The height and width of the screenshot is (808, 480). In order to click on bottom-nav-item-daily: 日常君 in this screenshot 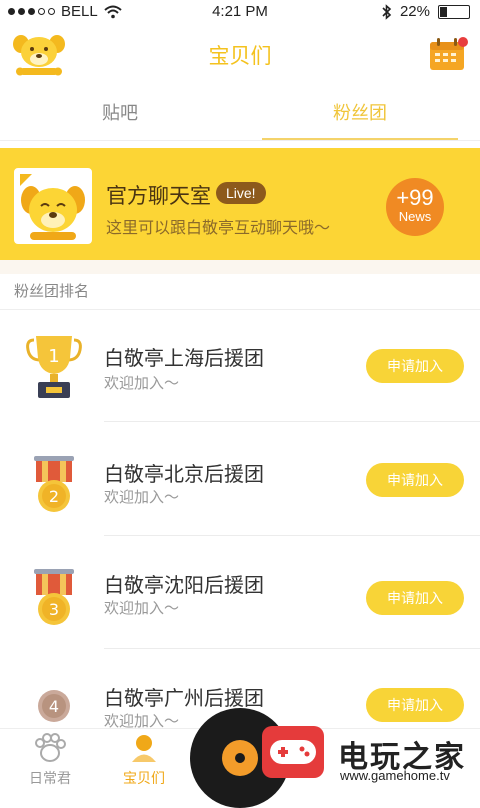, I will do `click(50, 760)`.